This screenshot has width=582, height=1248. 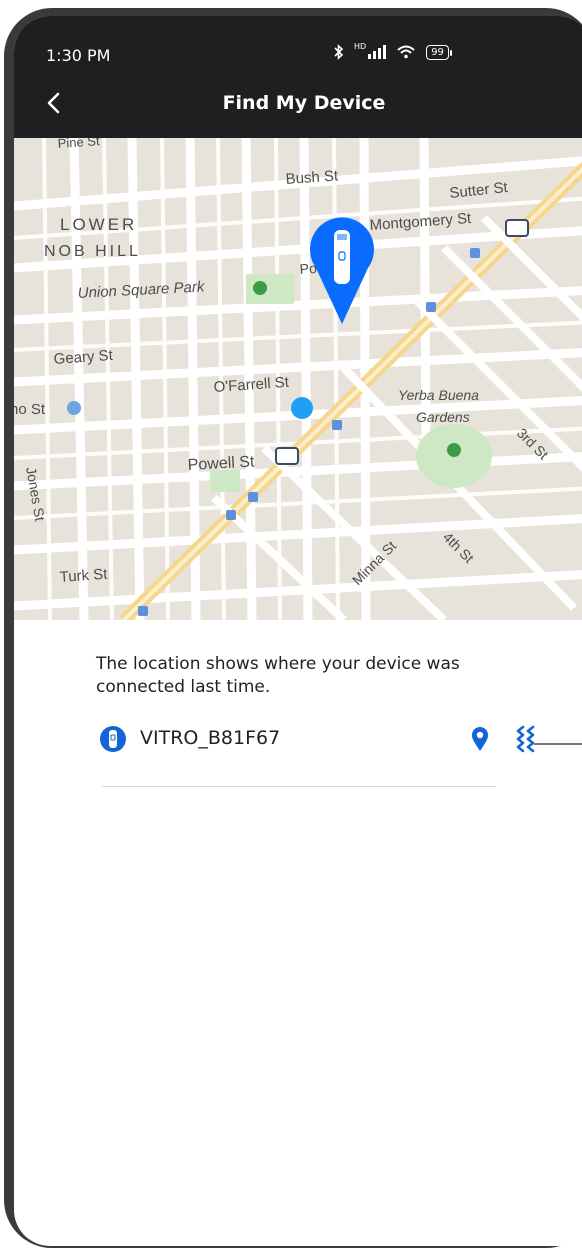 What do you see at coordinates (406, 52) in the screenshot?
I see `wifi-icon` at bounding box center [406, 52].